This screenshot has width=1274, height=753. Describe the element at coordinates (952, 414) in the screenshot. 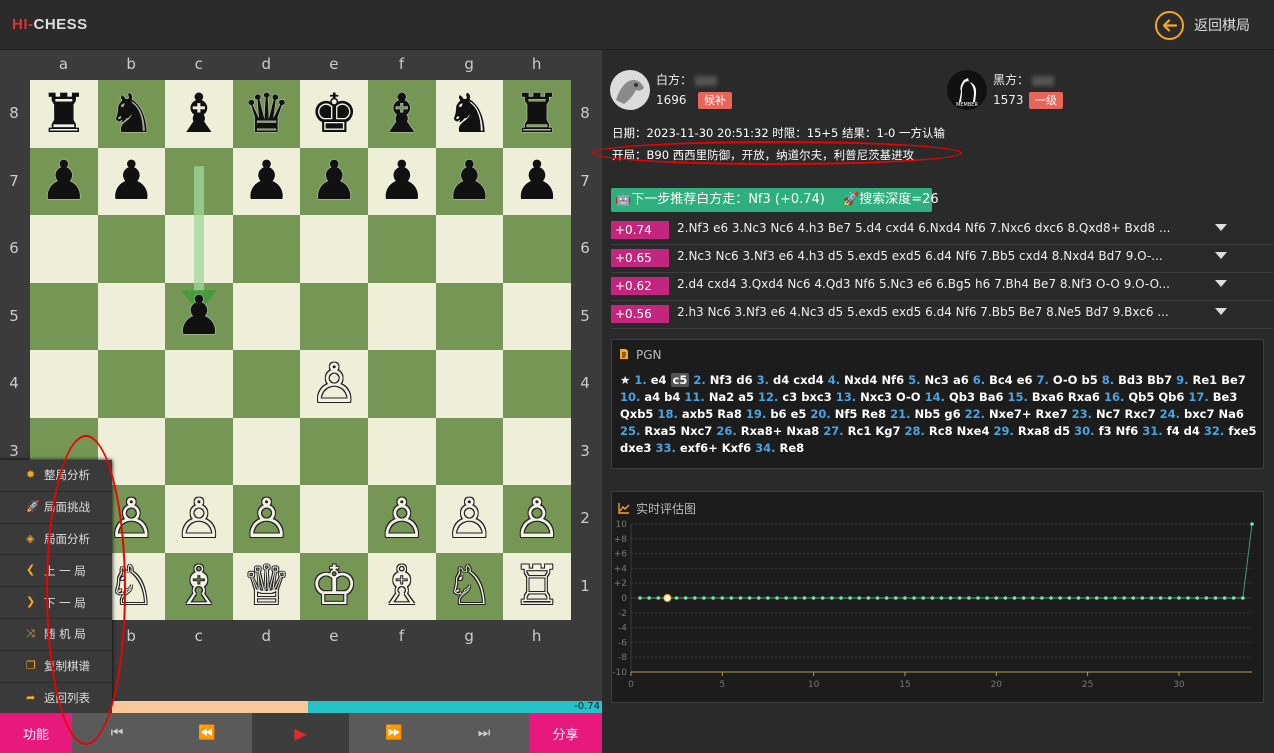

I see `pgn-move: g6` at that location.